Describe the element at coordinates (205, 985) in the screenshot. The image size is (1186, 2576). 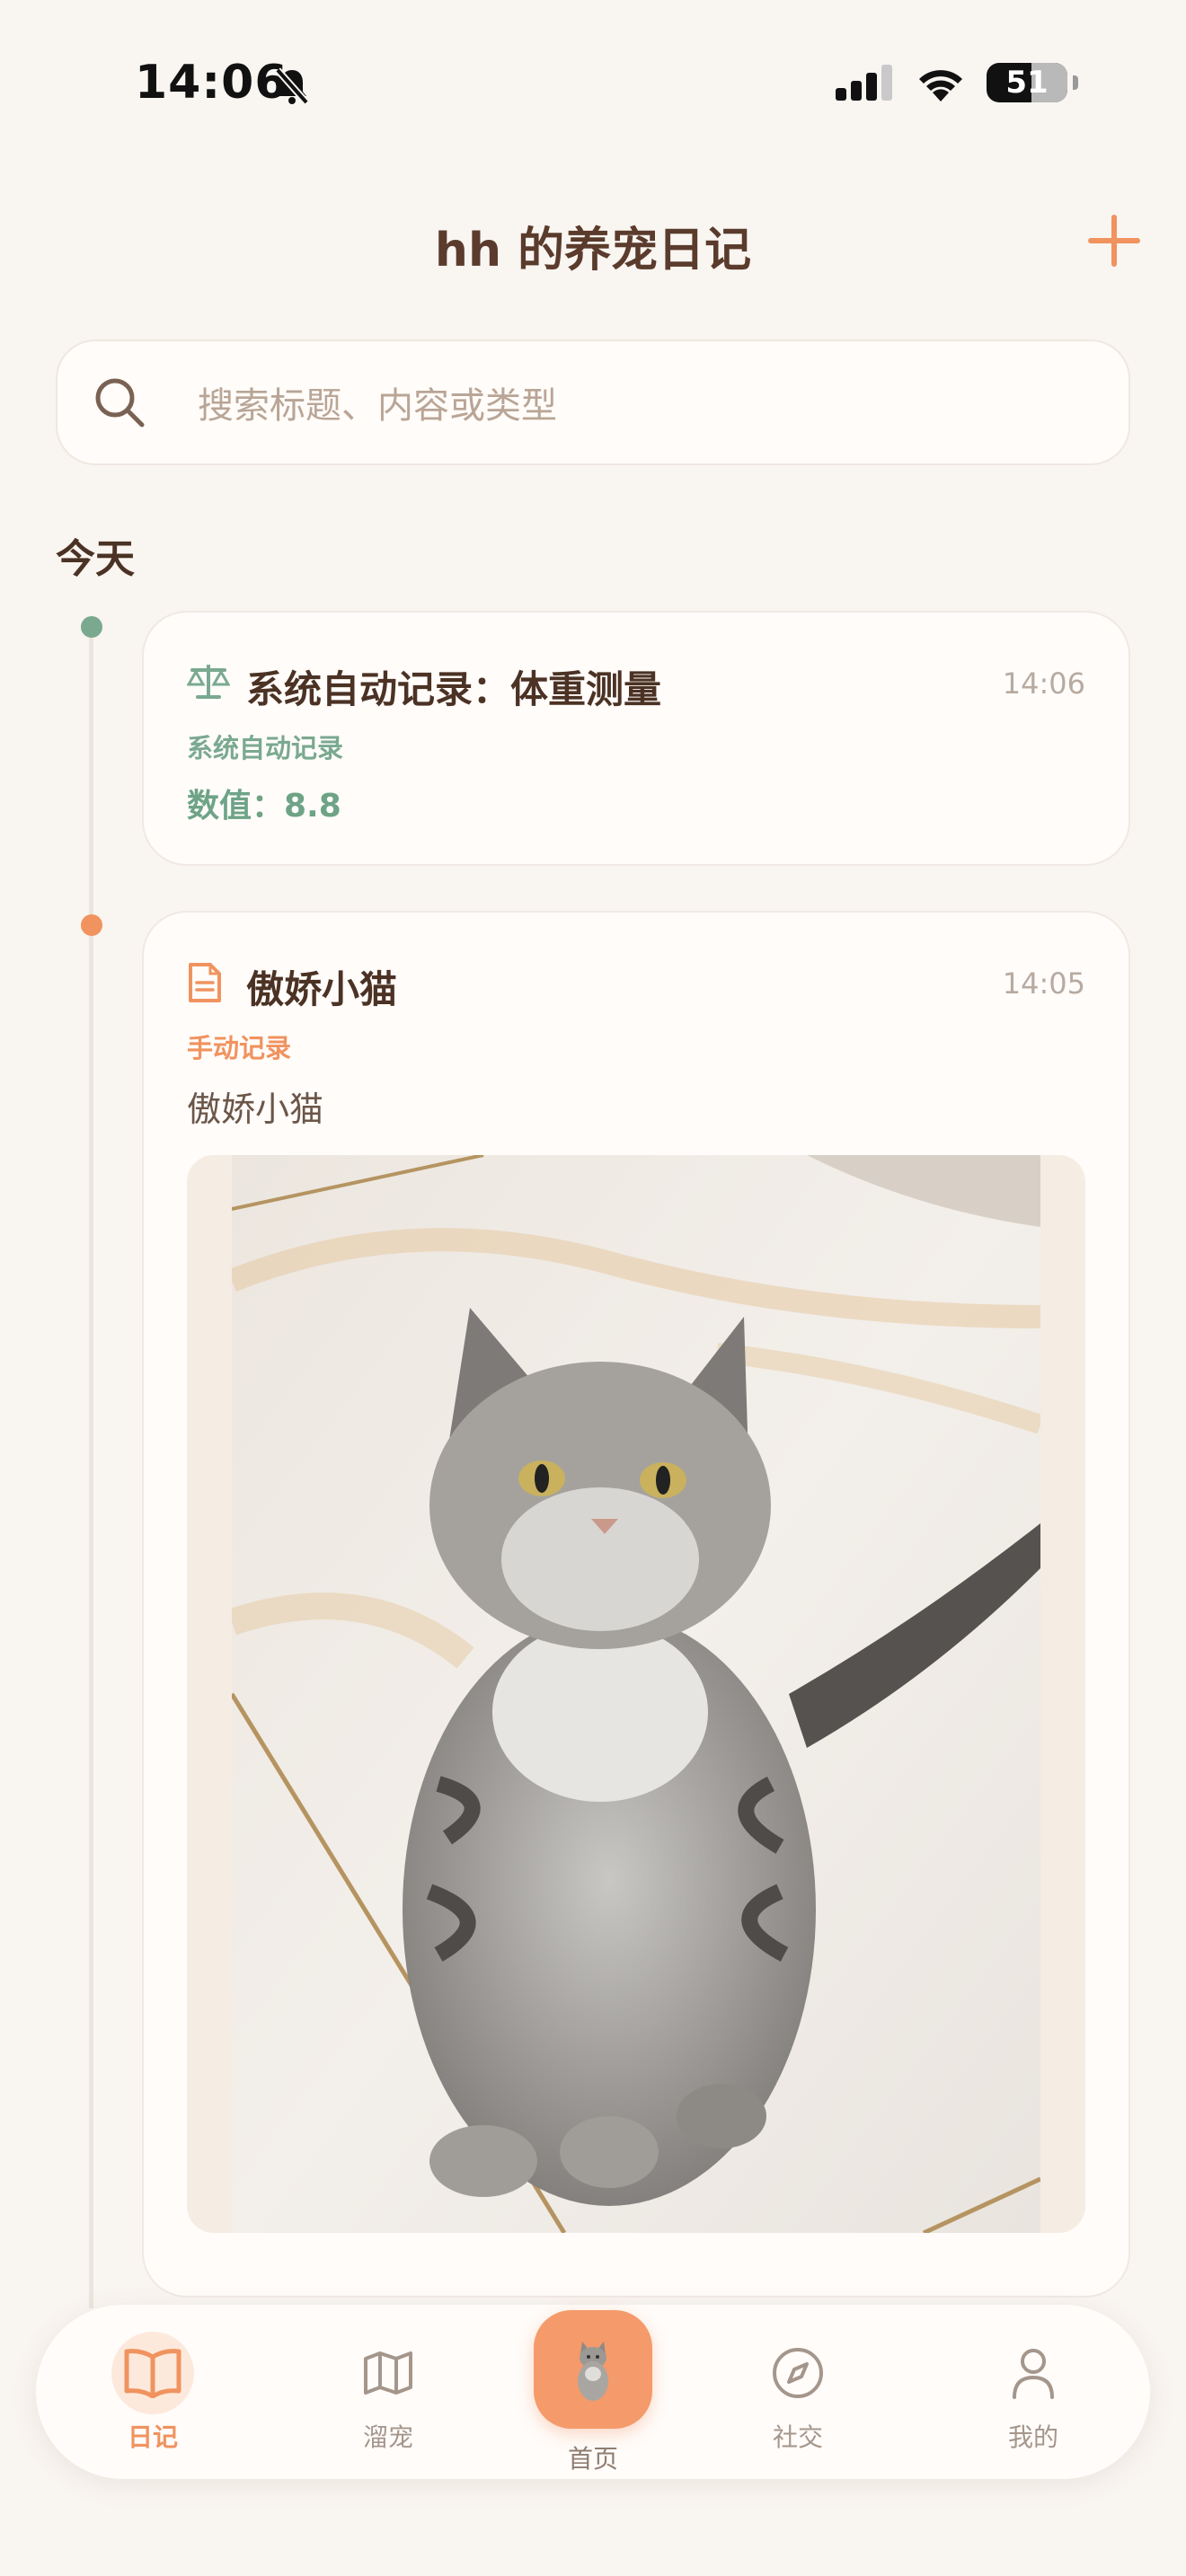
I see `document-icon` at that location.